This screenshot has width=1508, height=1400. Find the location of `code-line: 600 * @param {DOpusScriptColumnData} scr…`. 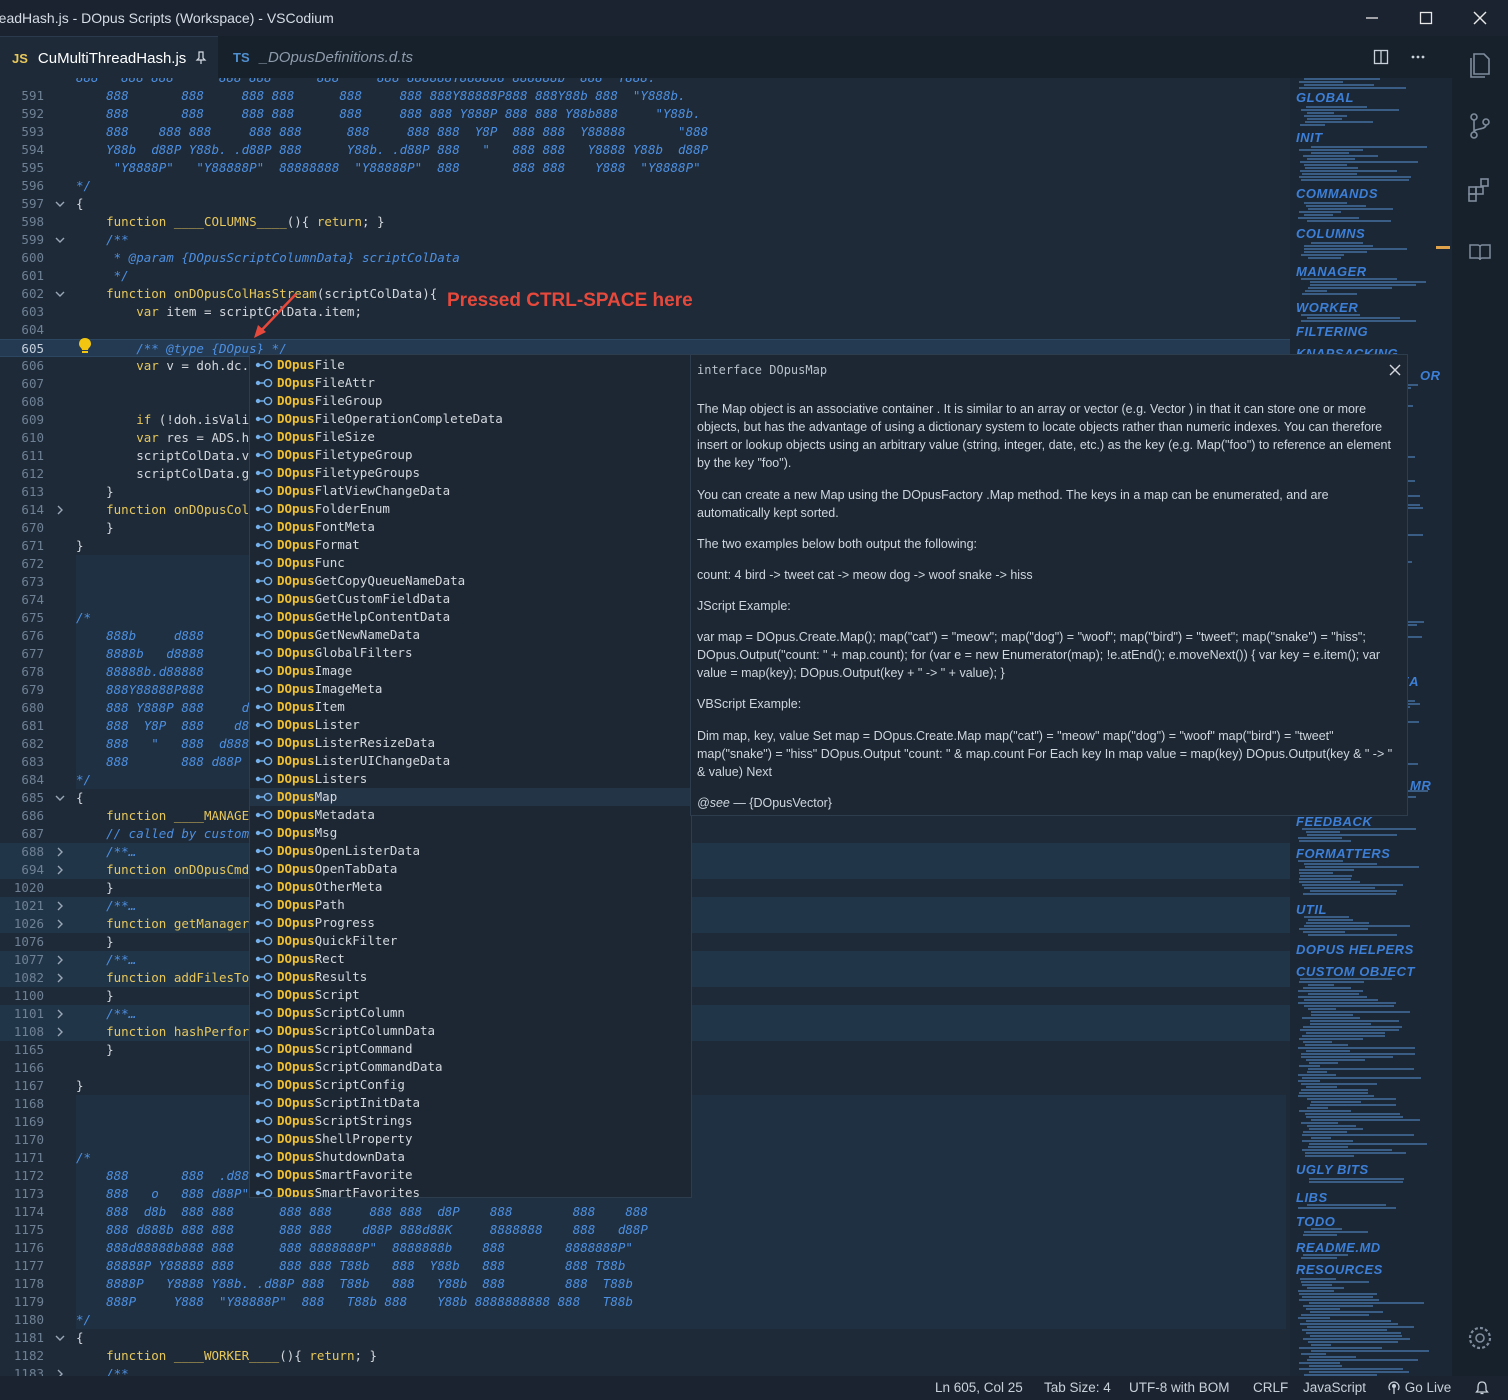

code-line: 600 * @param {DOpusScriptColumnData} scr… is located at coordinates (645, 258).